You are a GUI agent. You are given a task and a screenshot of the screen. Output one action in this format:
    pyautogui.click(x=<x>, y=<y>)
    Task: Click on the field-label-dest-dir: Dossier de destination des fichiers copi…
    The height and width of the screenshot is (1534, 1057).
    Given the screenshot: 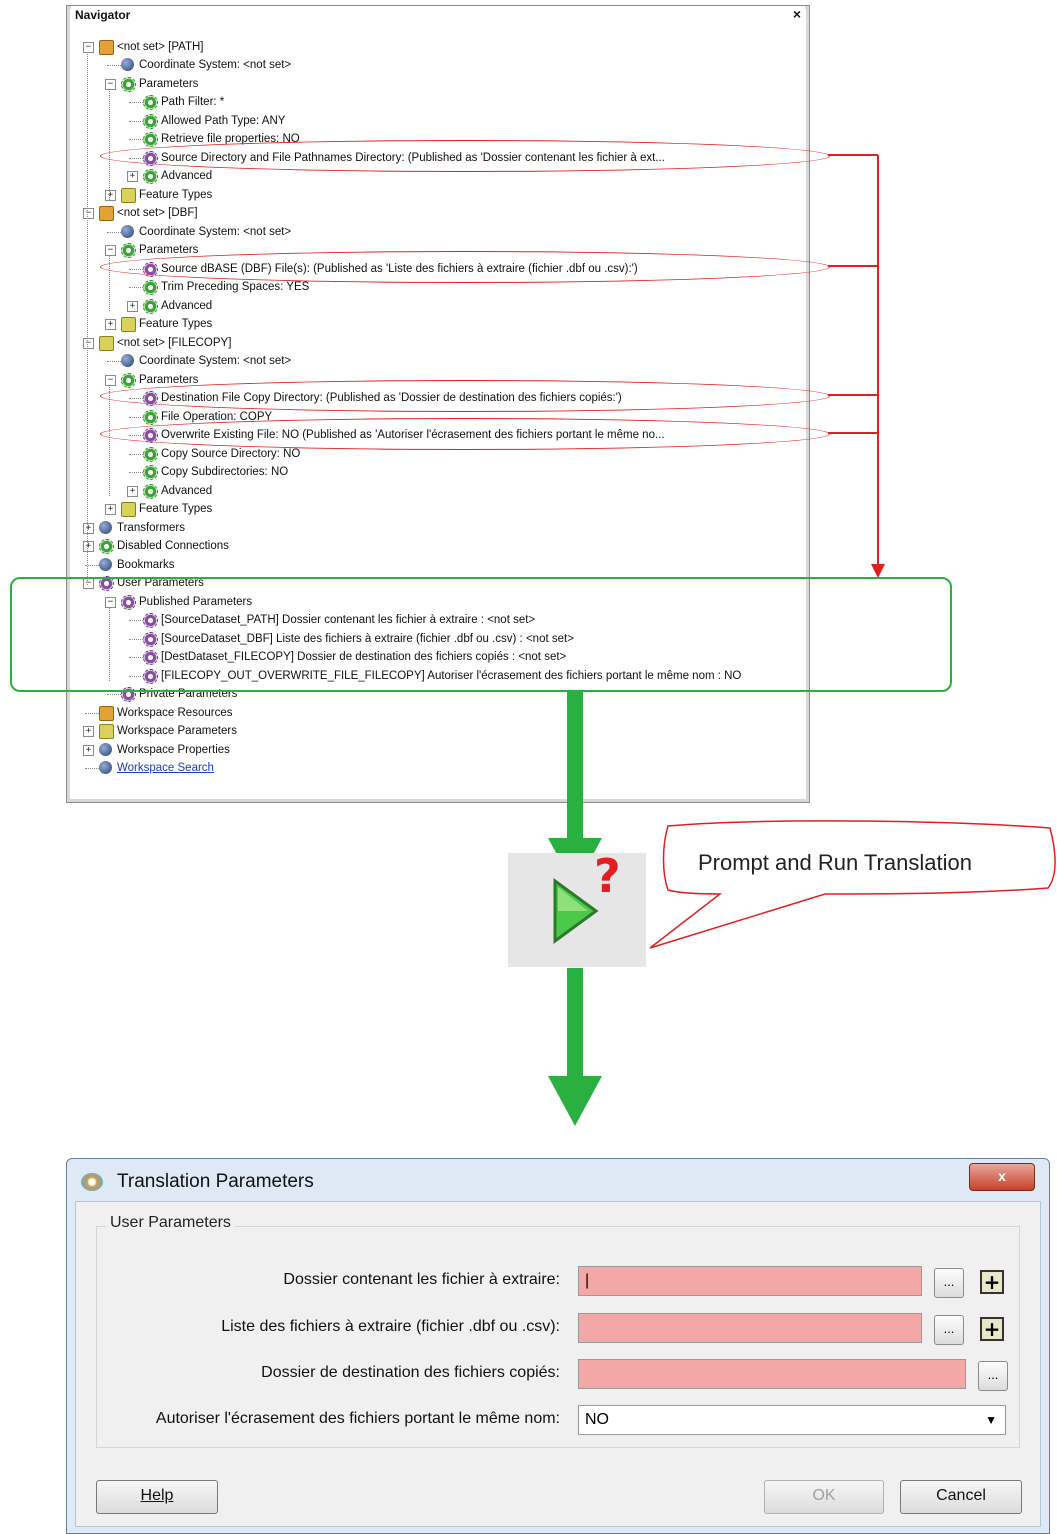 What is the action you would take?
    pyautogui.click(x=410, y=1372)
    